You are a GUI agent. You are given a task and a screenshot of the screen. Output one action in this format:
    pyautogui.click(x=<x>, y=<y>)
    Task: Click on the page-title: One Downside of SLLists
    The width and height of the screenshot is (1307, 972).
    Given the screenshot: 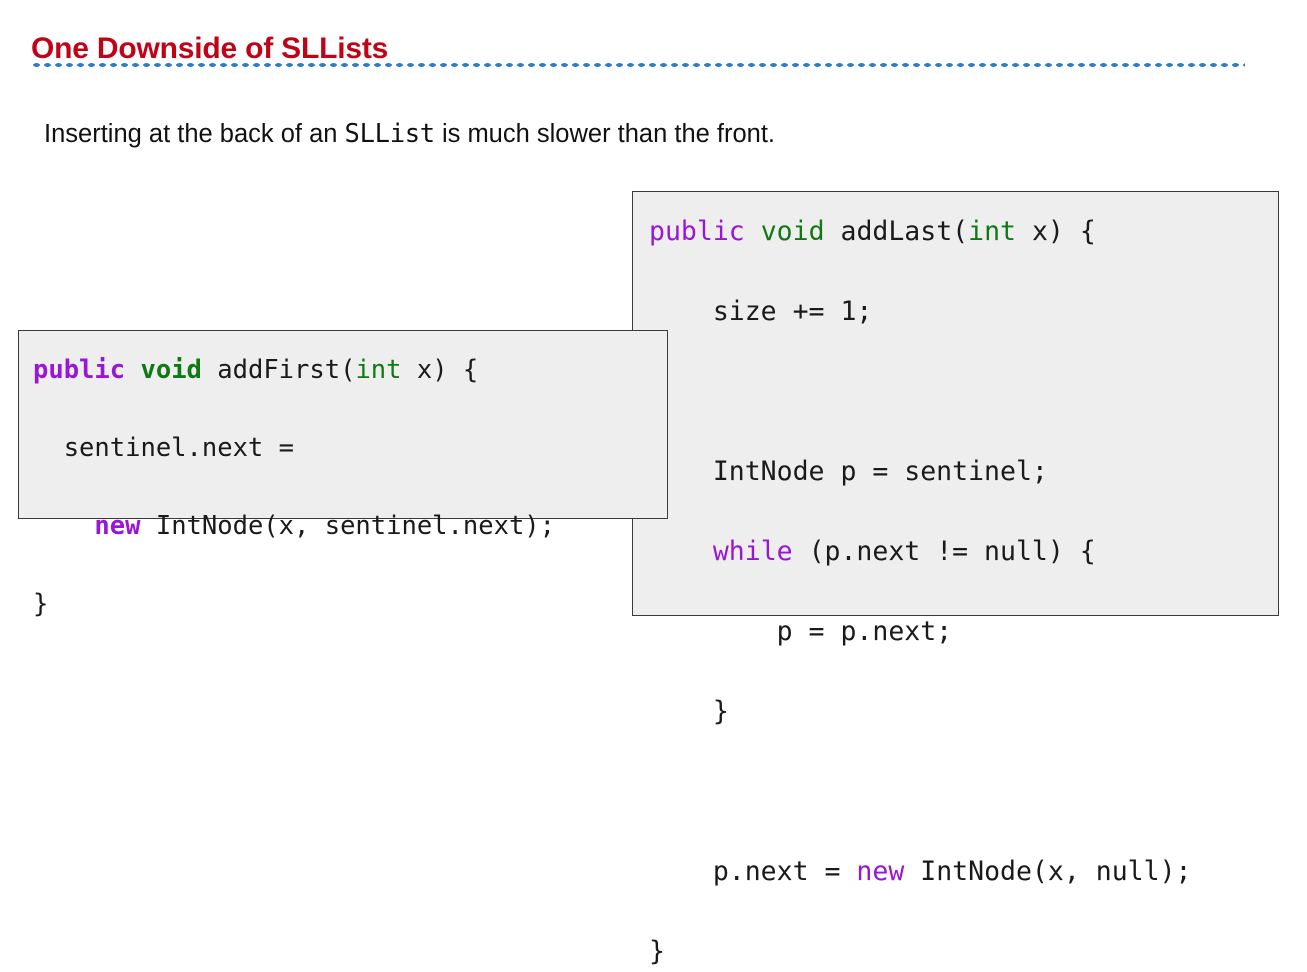 What is the action you would take?
    pyautogui.click(x=210, y=49)
    